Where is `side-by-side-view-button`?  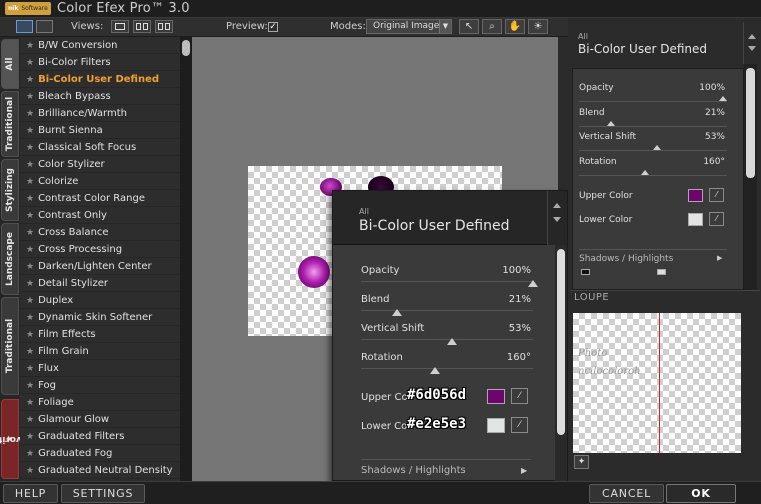 side-by-side-view-button is located at coordinates (164, 26).